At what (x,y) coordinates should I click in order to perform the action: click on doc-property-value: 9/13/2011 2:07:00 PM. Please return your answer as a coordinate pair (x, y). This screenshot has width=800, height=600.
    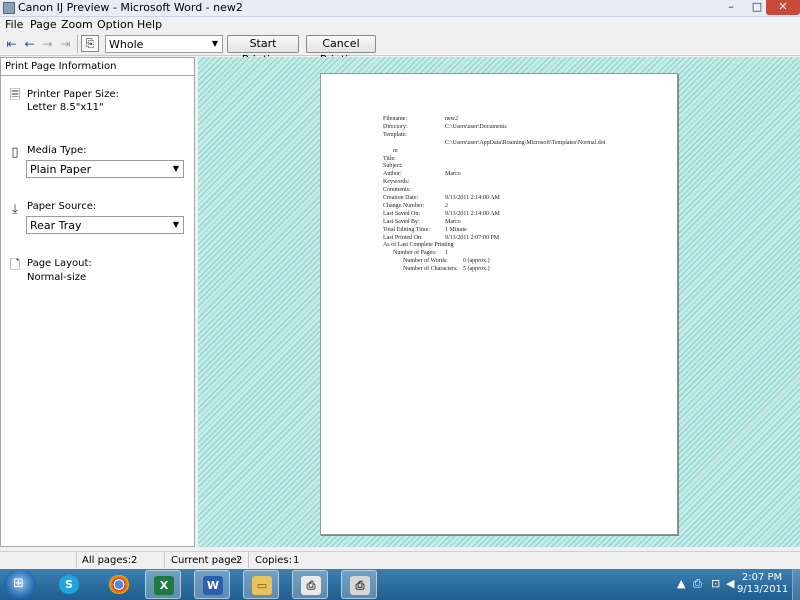
    Looking at the image, I should click on (472, 237).